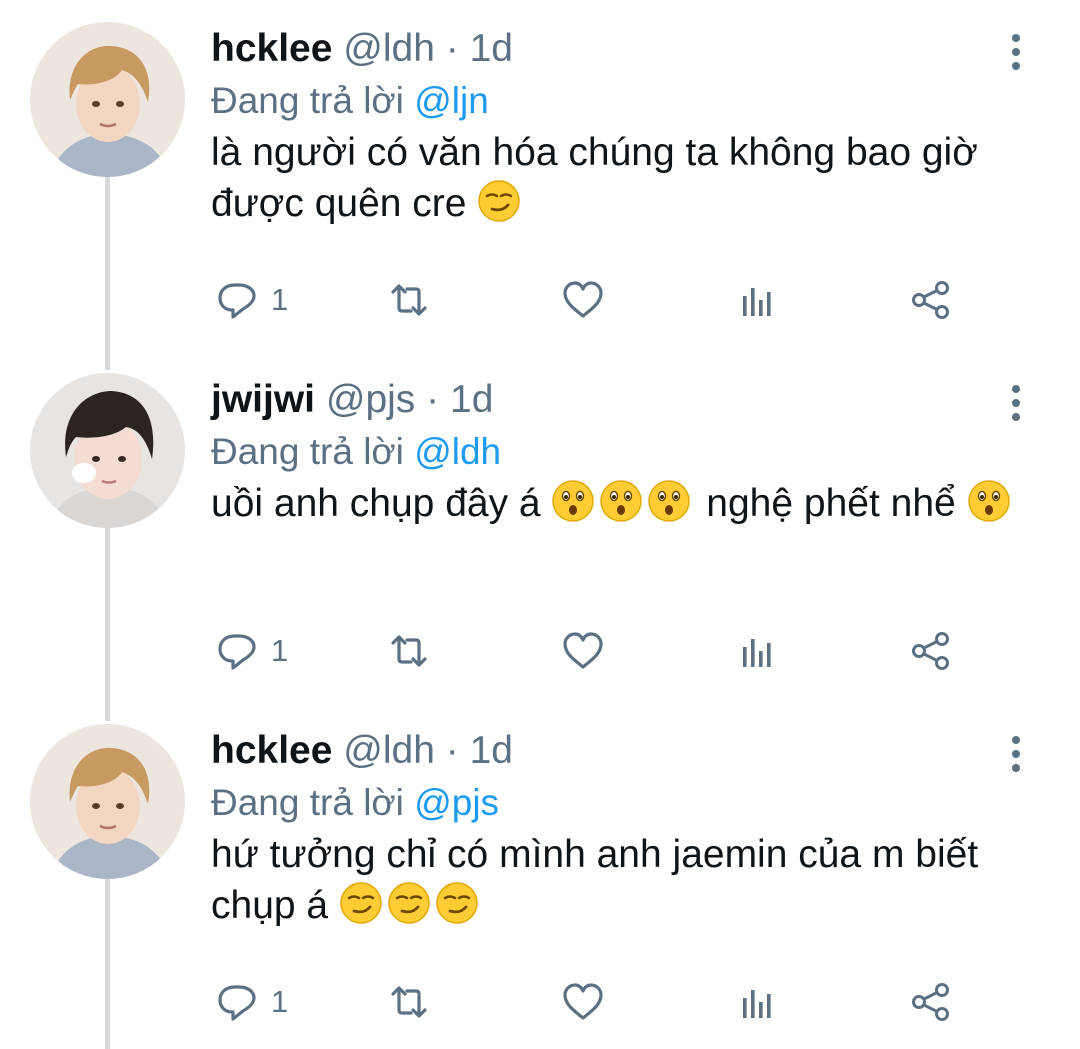 This screenshot has height=1049, width=1080. Describe the element at coordinates (457, 451) in the screenshot. I see `mention-link: @ldh` at that location.